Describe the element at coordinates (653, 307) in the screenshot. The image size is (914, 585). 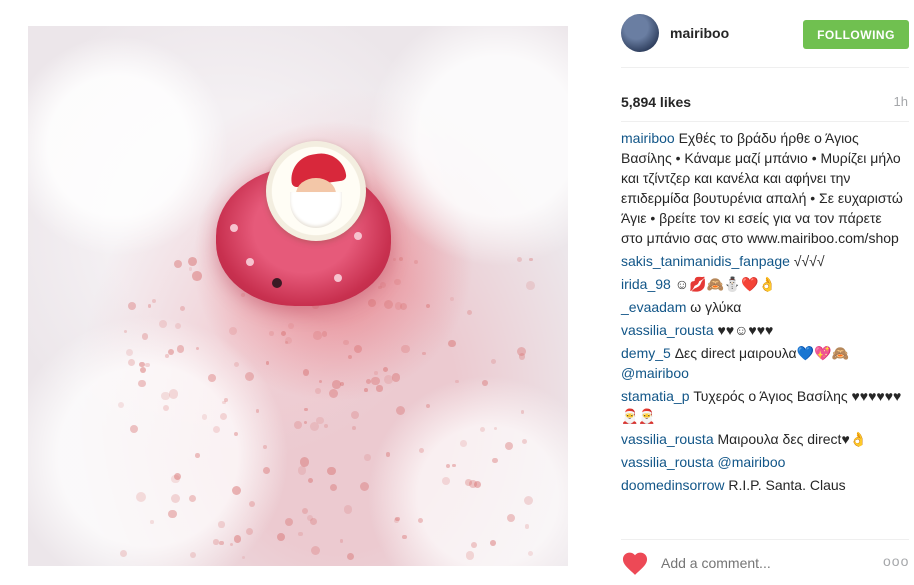
I see `comment-username: _evaadam` at that location.